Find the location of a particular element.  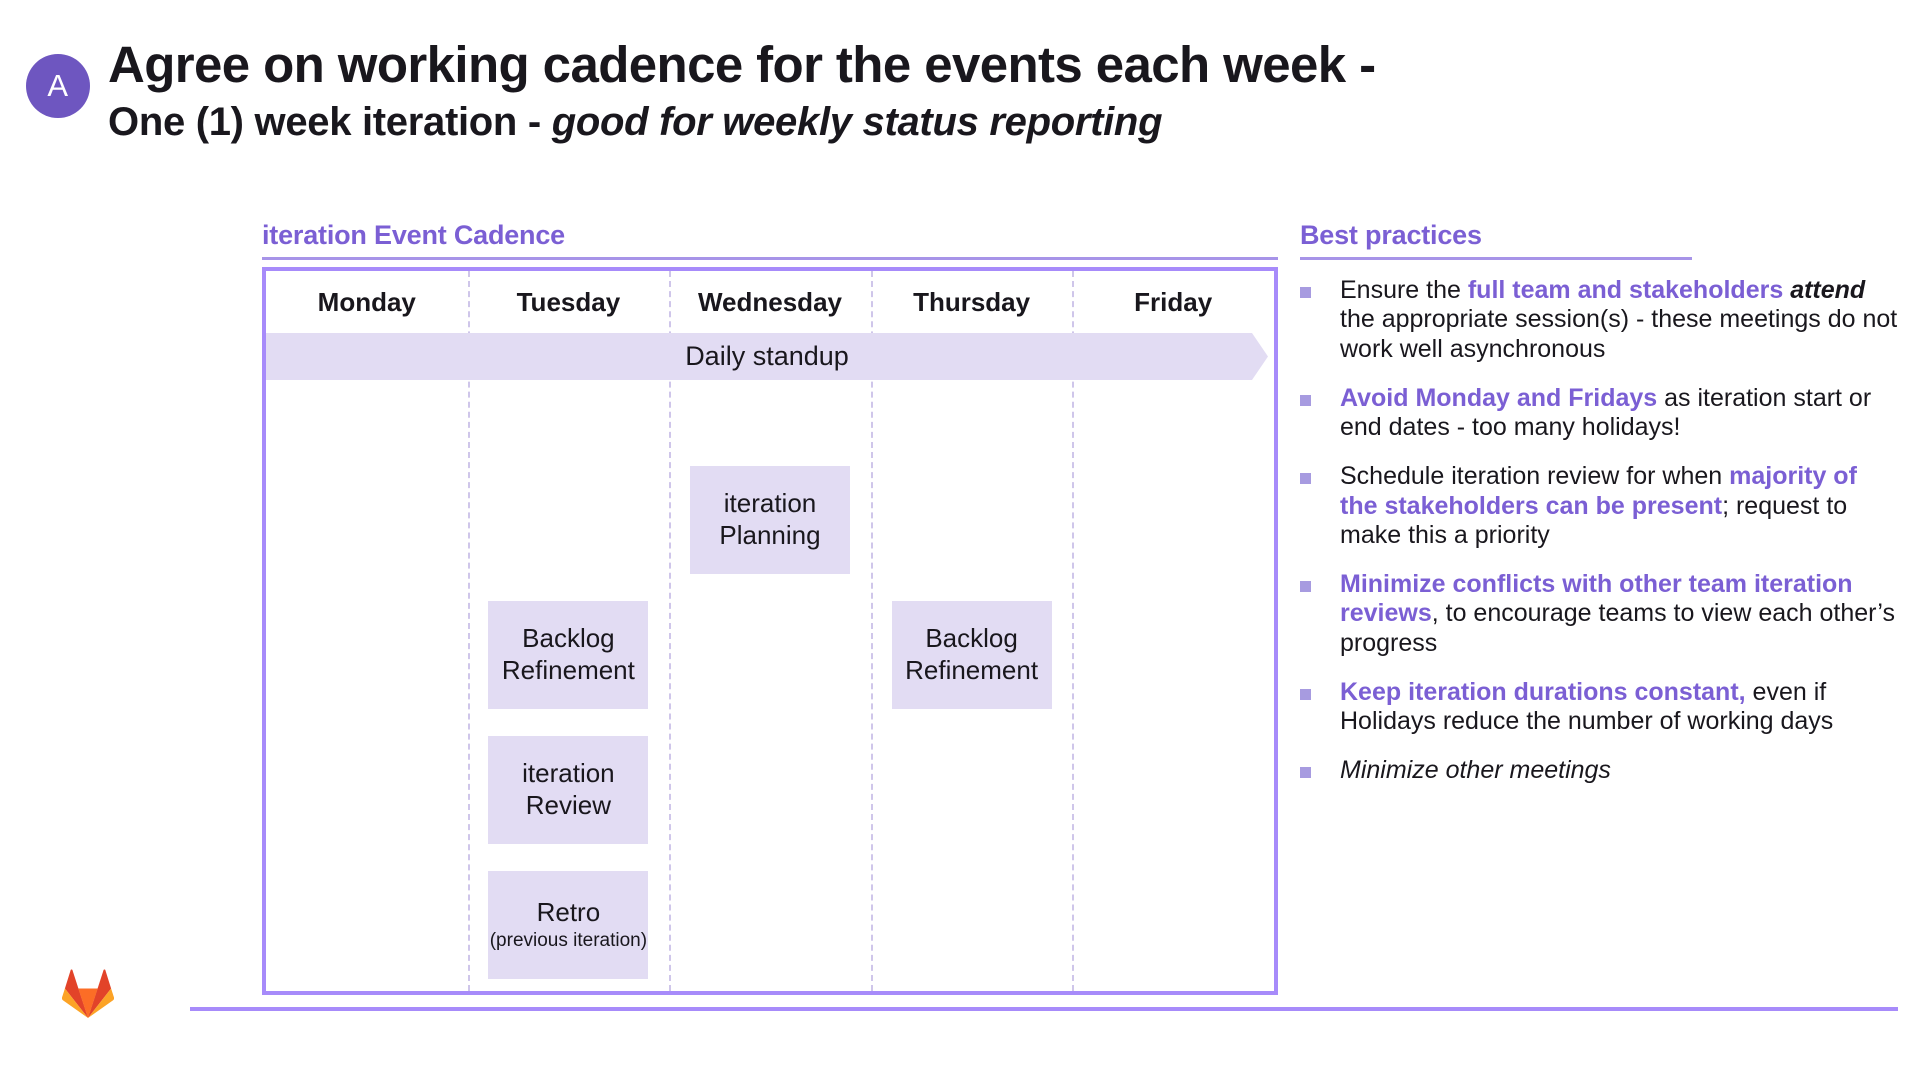

best-practice-text: Keep iteration durations constant, is located at coordinates (1543, 691).